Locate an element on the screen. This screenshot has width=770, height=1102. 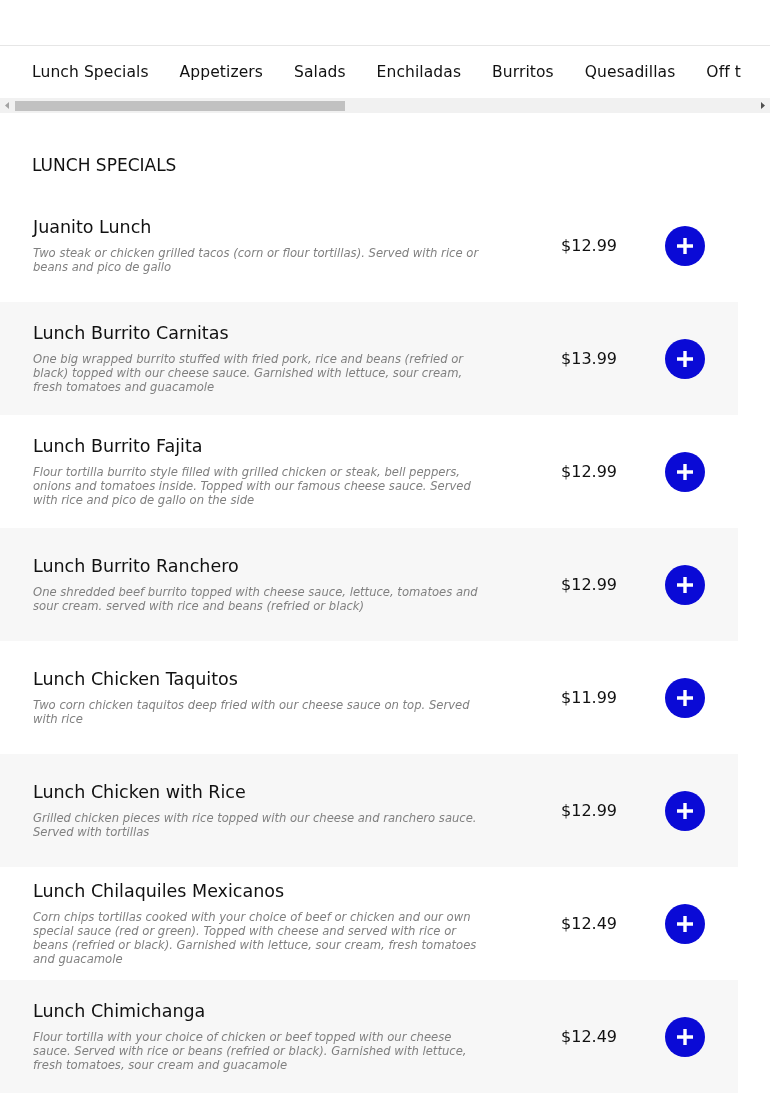
category-tab: Lunch Specials is located at coordinates (90, 72).